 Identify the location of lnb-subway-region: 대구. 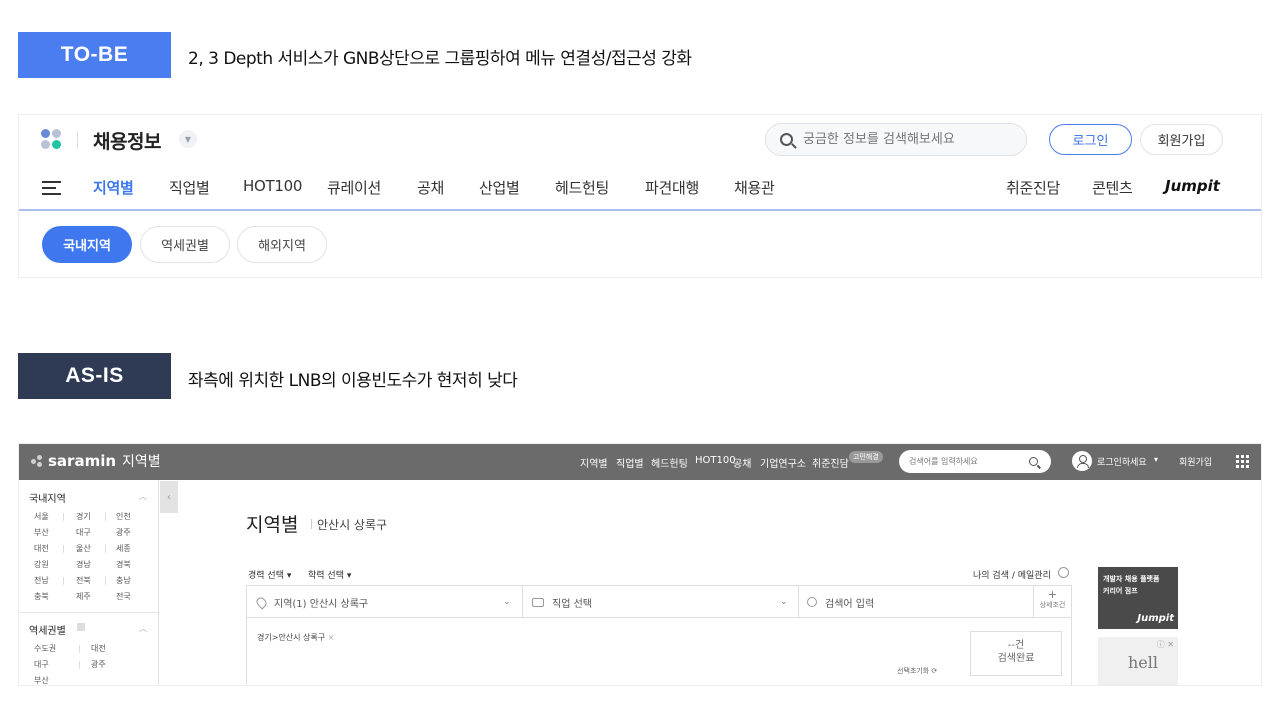
(41, 664).